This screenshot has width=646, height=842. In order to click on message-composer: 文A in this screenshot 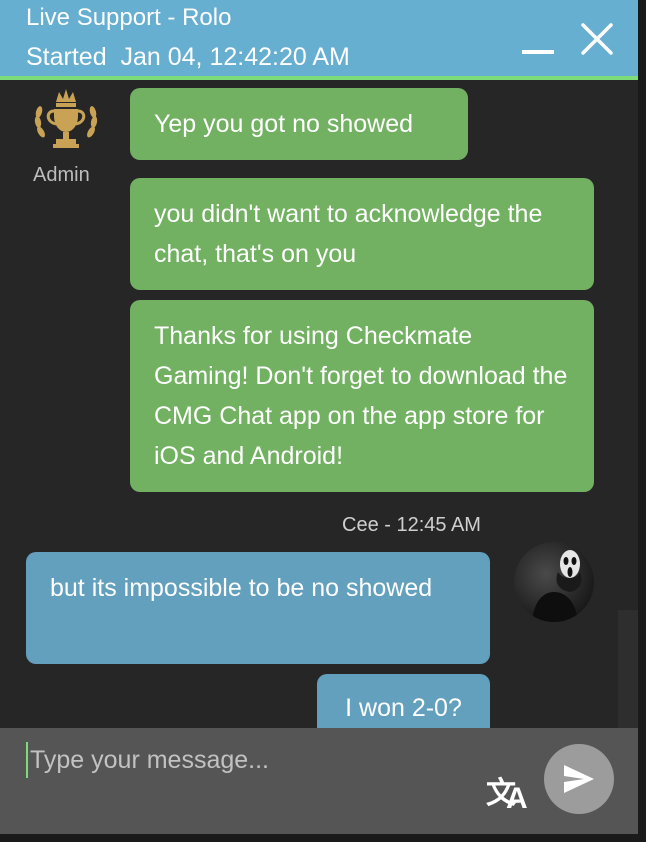, I will do `click(319, 781)`.